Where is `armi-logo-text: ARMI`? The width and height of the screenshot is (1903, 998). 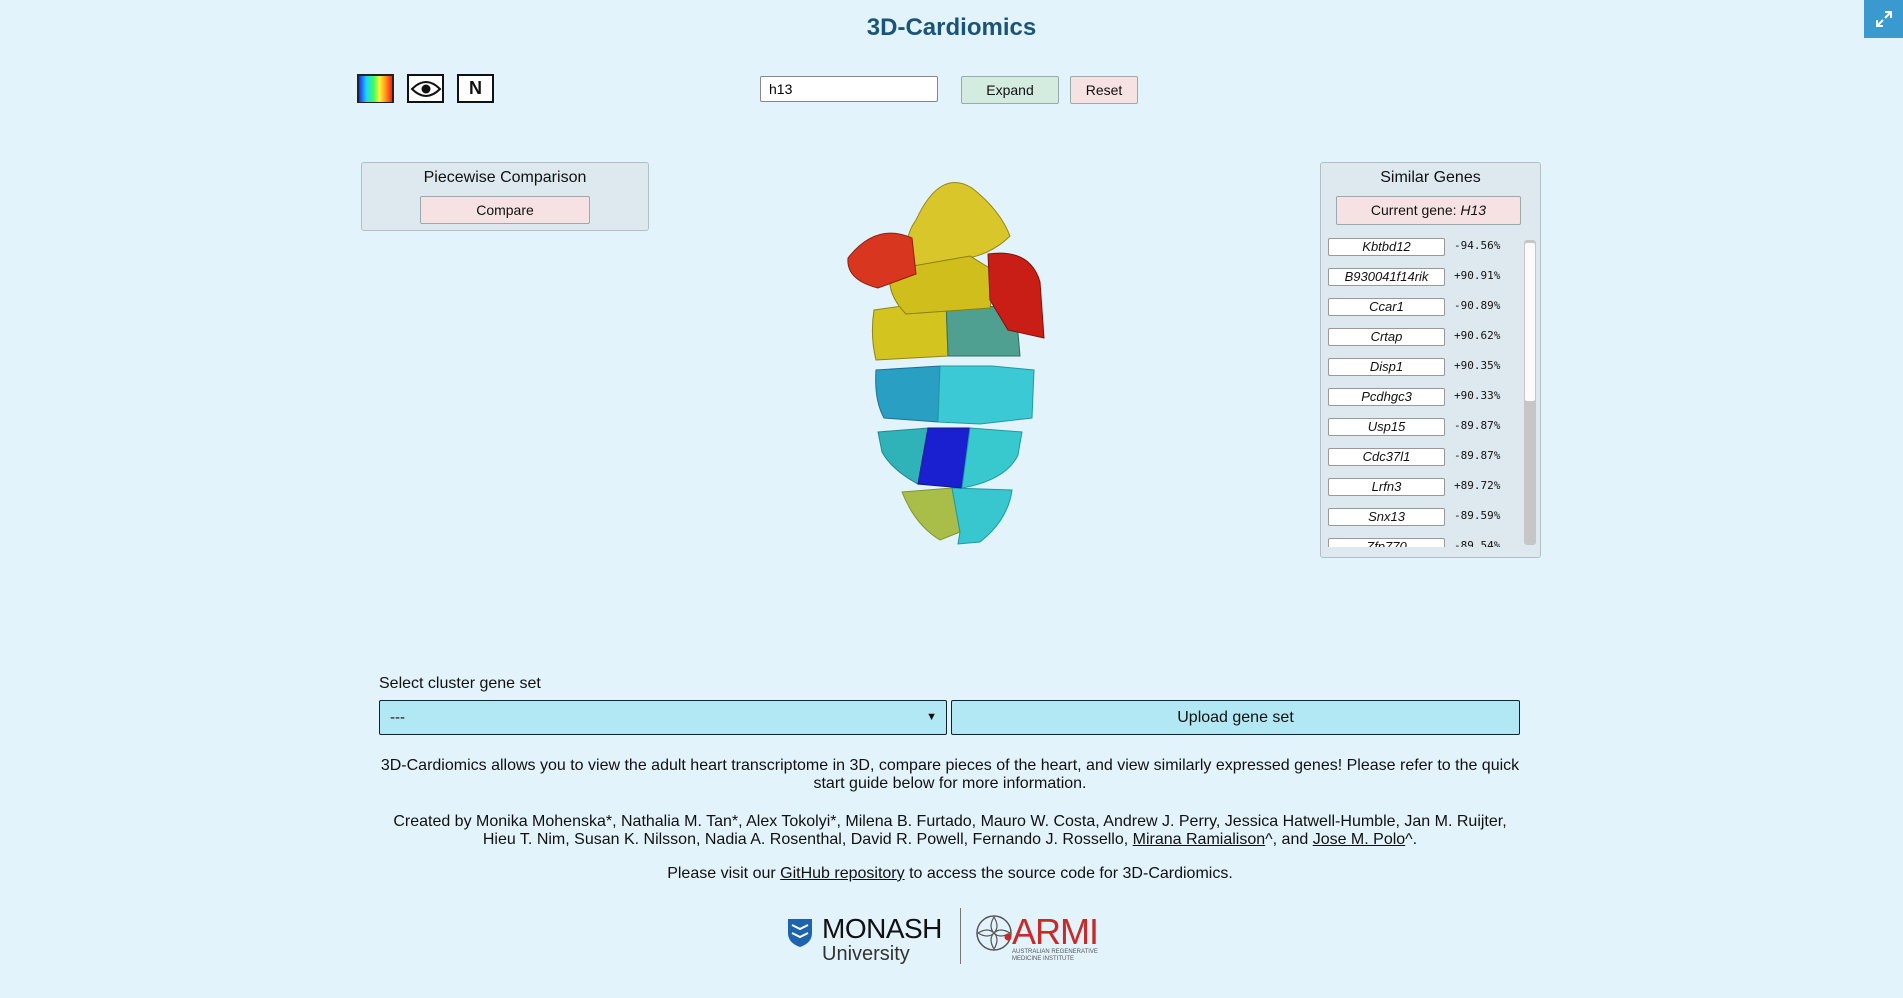 armi-logo-text: ARMI is located at coordinates (1055, 931).